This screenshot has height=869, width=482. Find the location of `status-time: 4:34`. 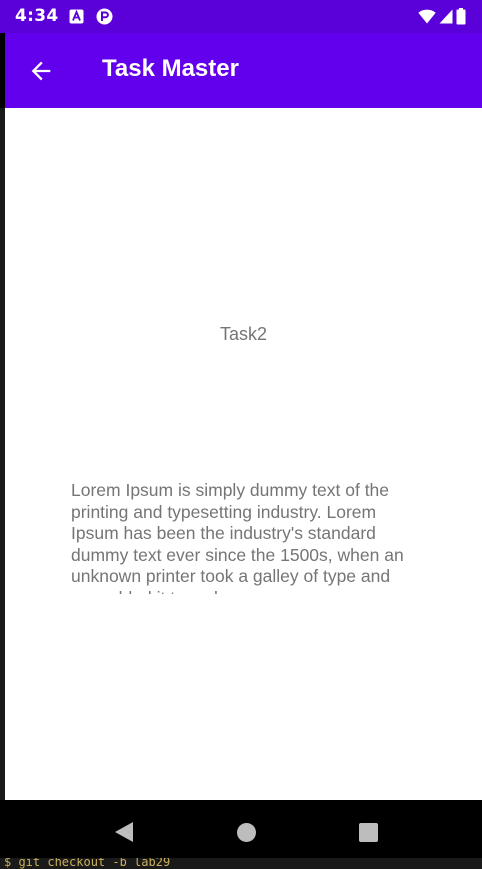

status-time: 4:34 is located at coordinates (37, 16).